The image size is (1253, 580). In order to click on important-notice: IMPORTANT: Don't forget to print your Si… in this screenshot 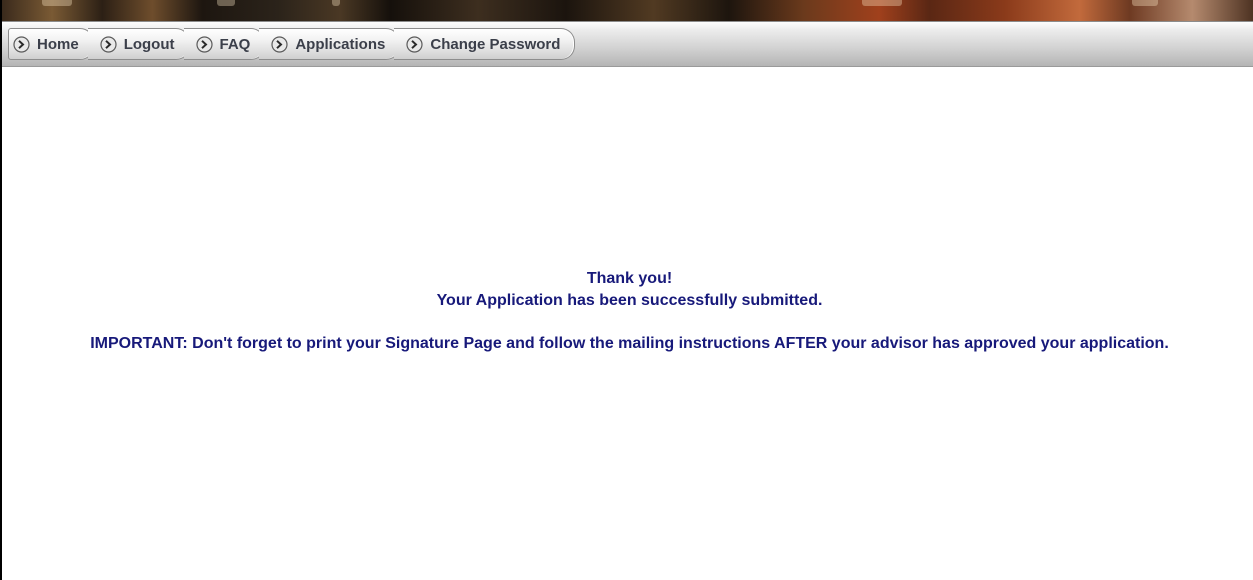, I will do `click(629, 343)`.